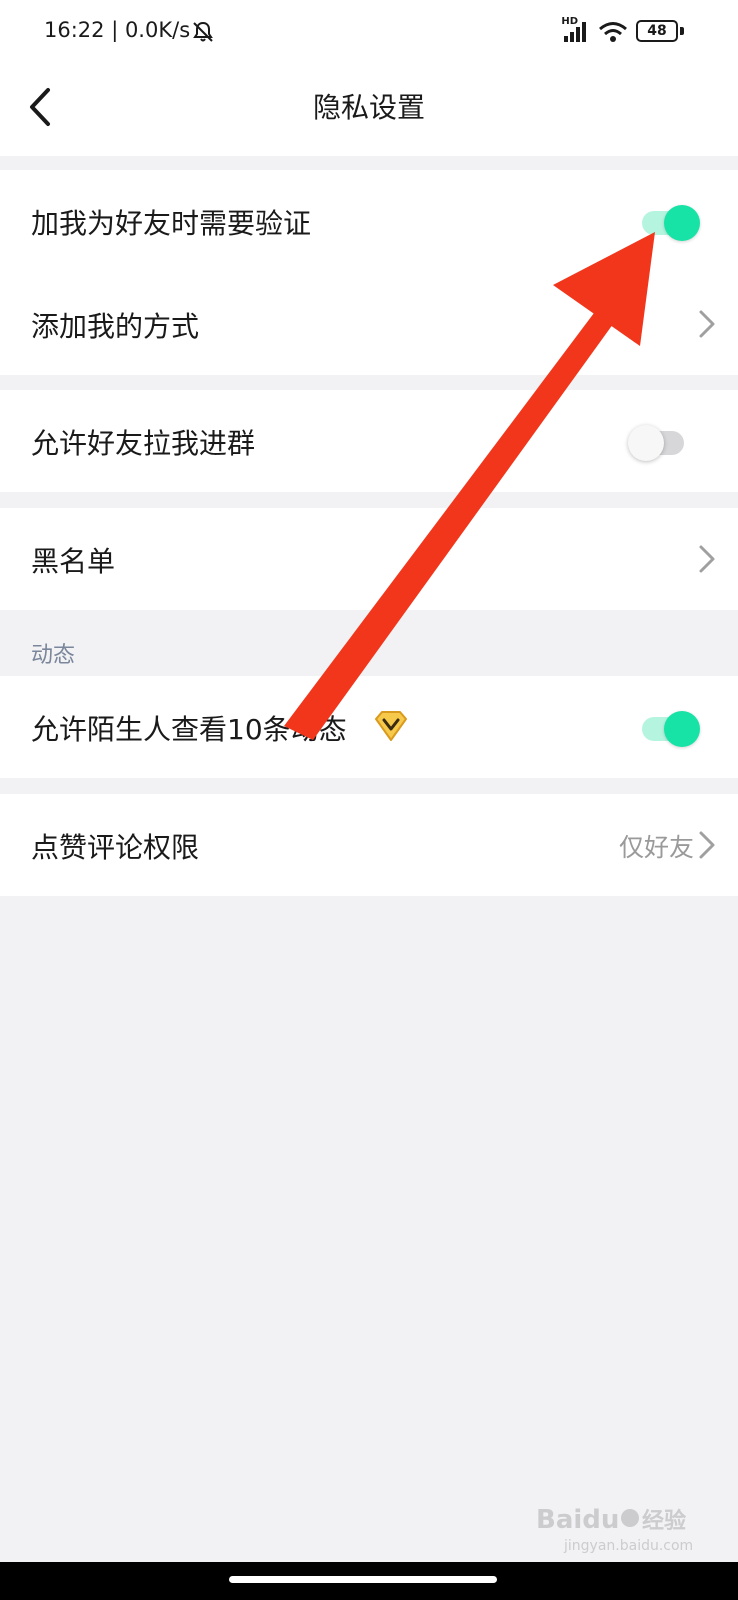 Image resolution: width=738 pixels, height=1600 pixels. Describe the element at coordinates (53, 655) in the screenshot. I see `moments-section-header: 动态` at that location.